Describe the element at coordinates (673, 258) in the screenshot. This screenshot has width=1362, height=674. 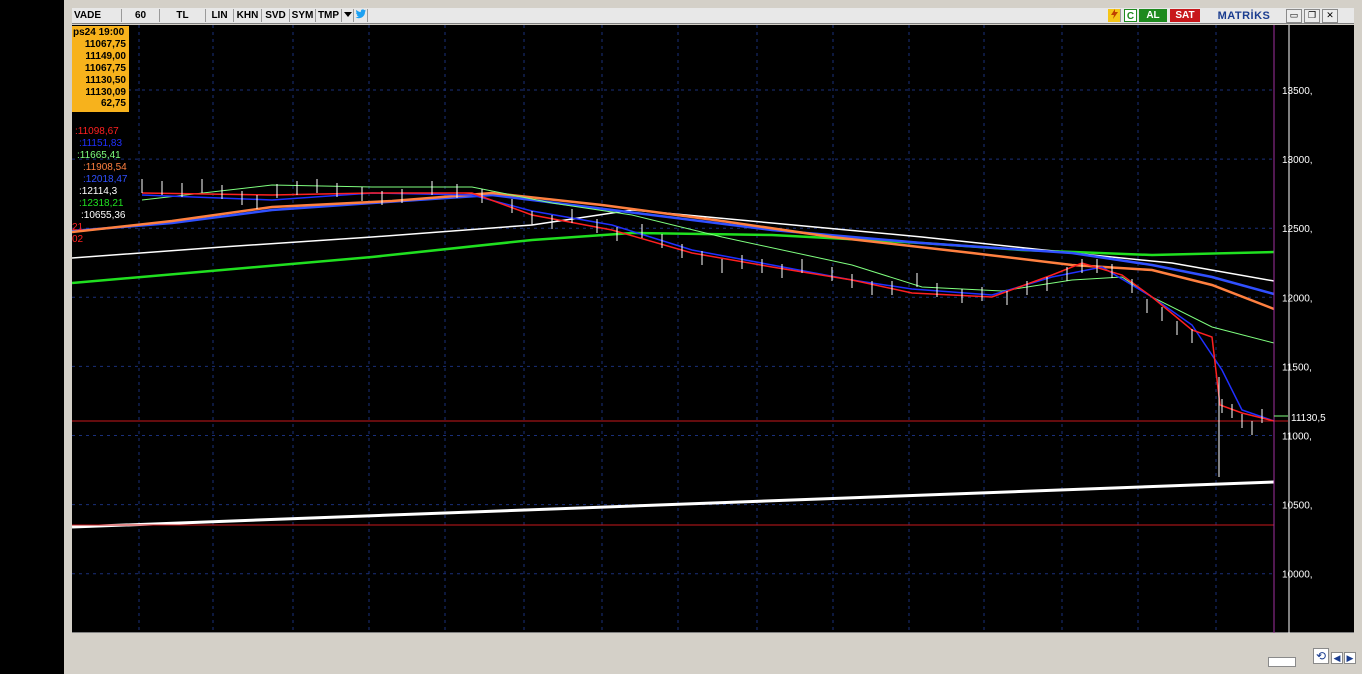
I see `ma-green-long` at that location.